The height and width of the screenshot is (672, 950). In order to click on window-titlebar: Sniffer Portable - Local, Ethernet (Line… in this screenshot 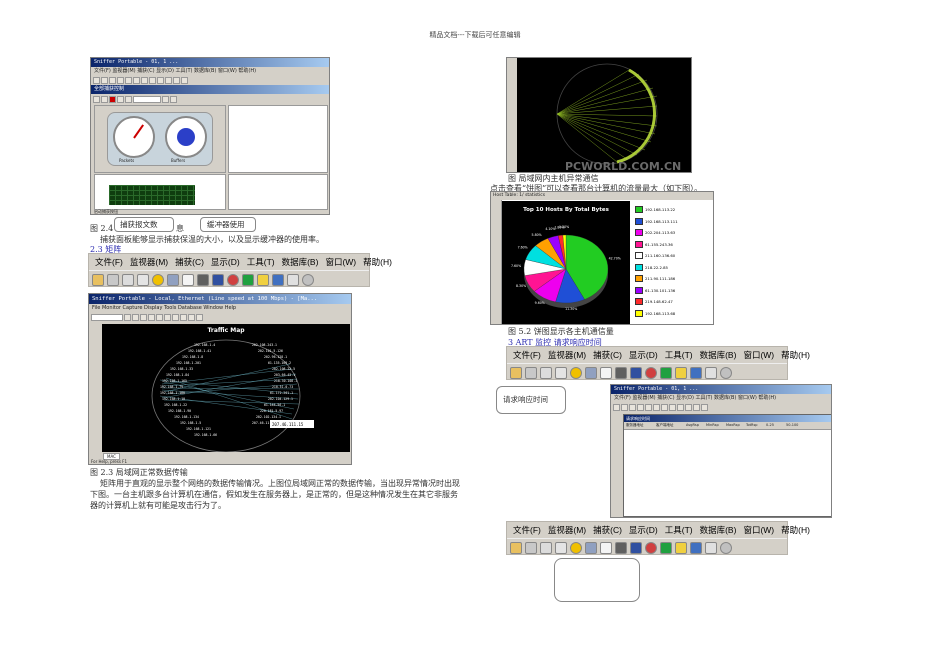, I will do `click(220, 299)`.